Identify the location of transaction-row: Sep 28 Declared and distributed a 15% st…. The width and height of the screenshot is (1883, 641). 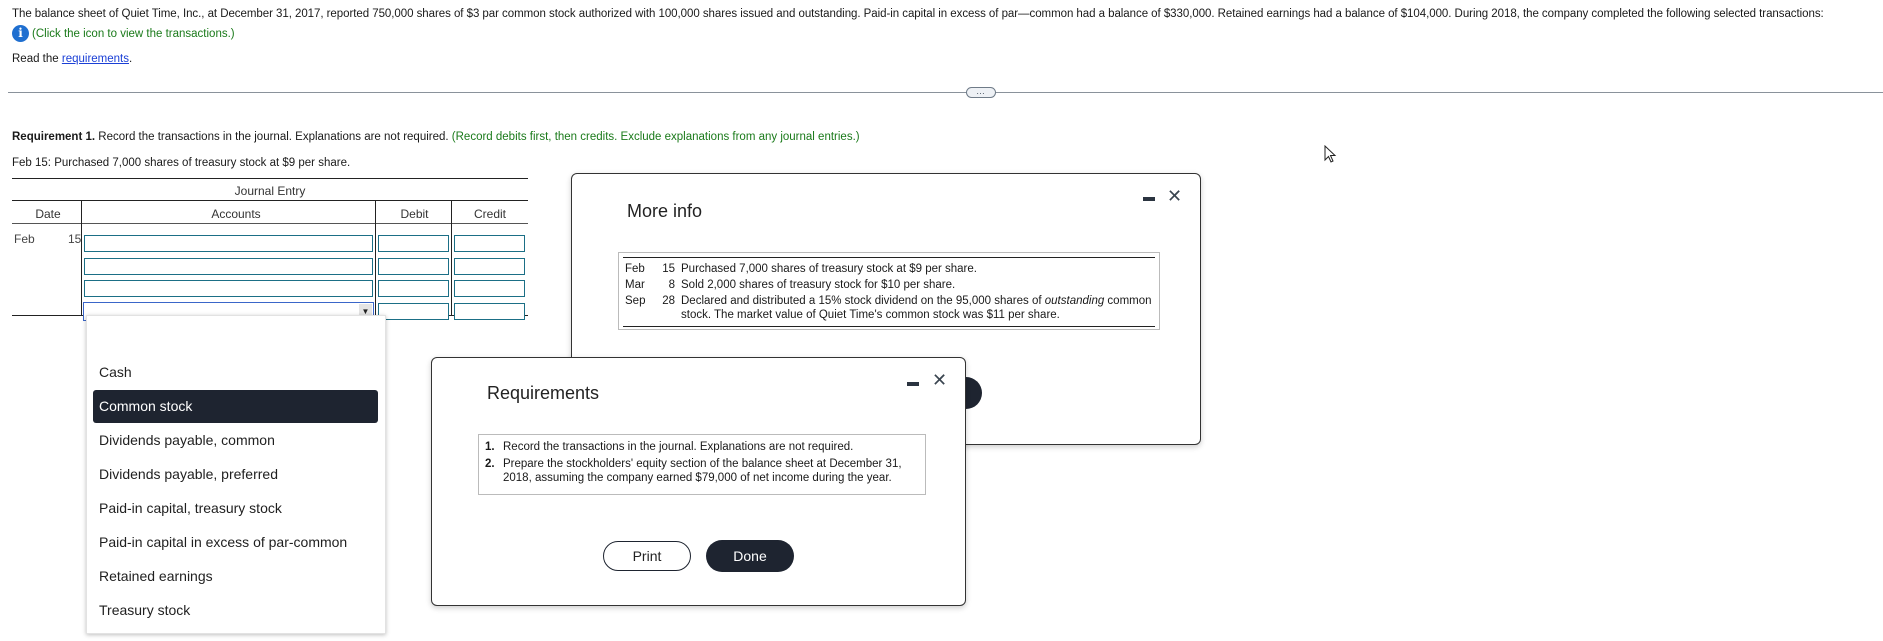
(889, 308).